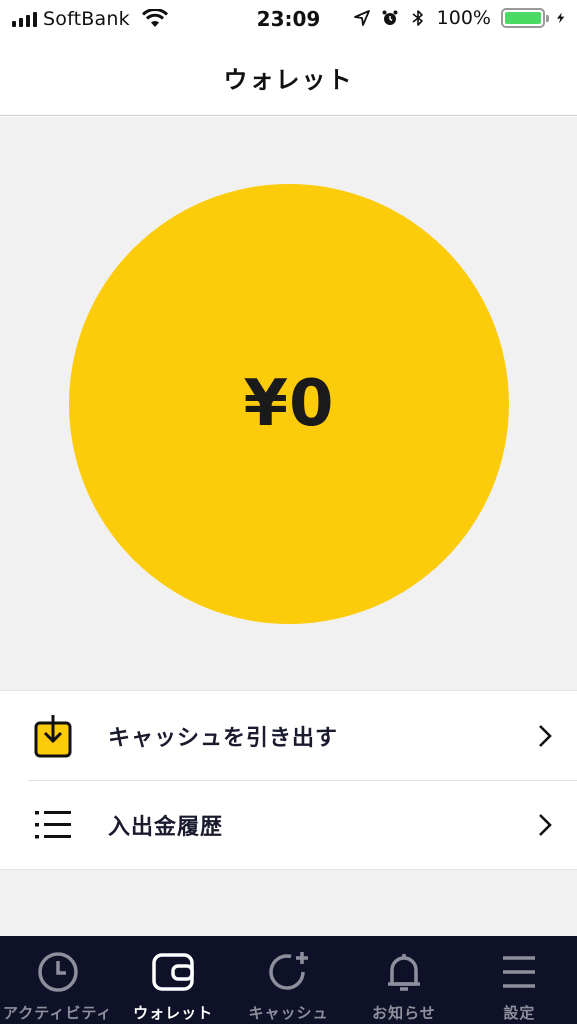  What do you see at coordinates (403, 972) in the screenshot?
I see `bell-icon` at bounding box center [403, 972].